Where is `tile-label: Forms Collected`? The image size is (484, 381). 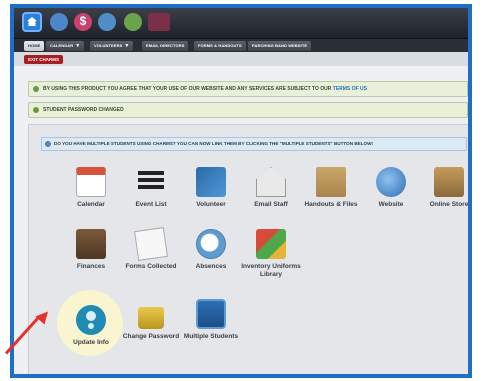 tile-label: Forms Collected is located at coordinates (151, 266).